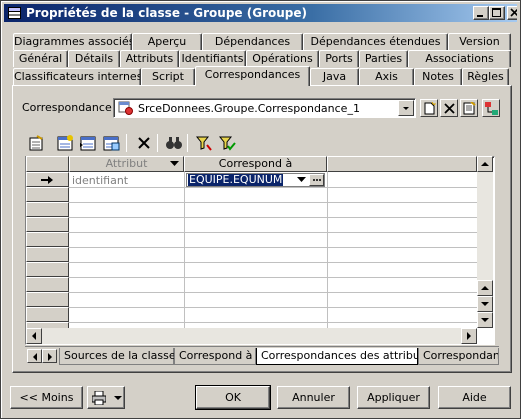 The image size is (521, 419). I want to click on tab-rules: Règles, so click(485, 76).